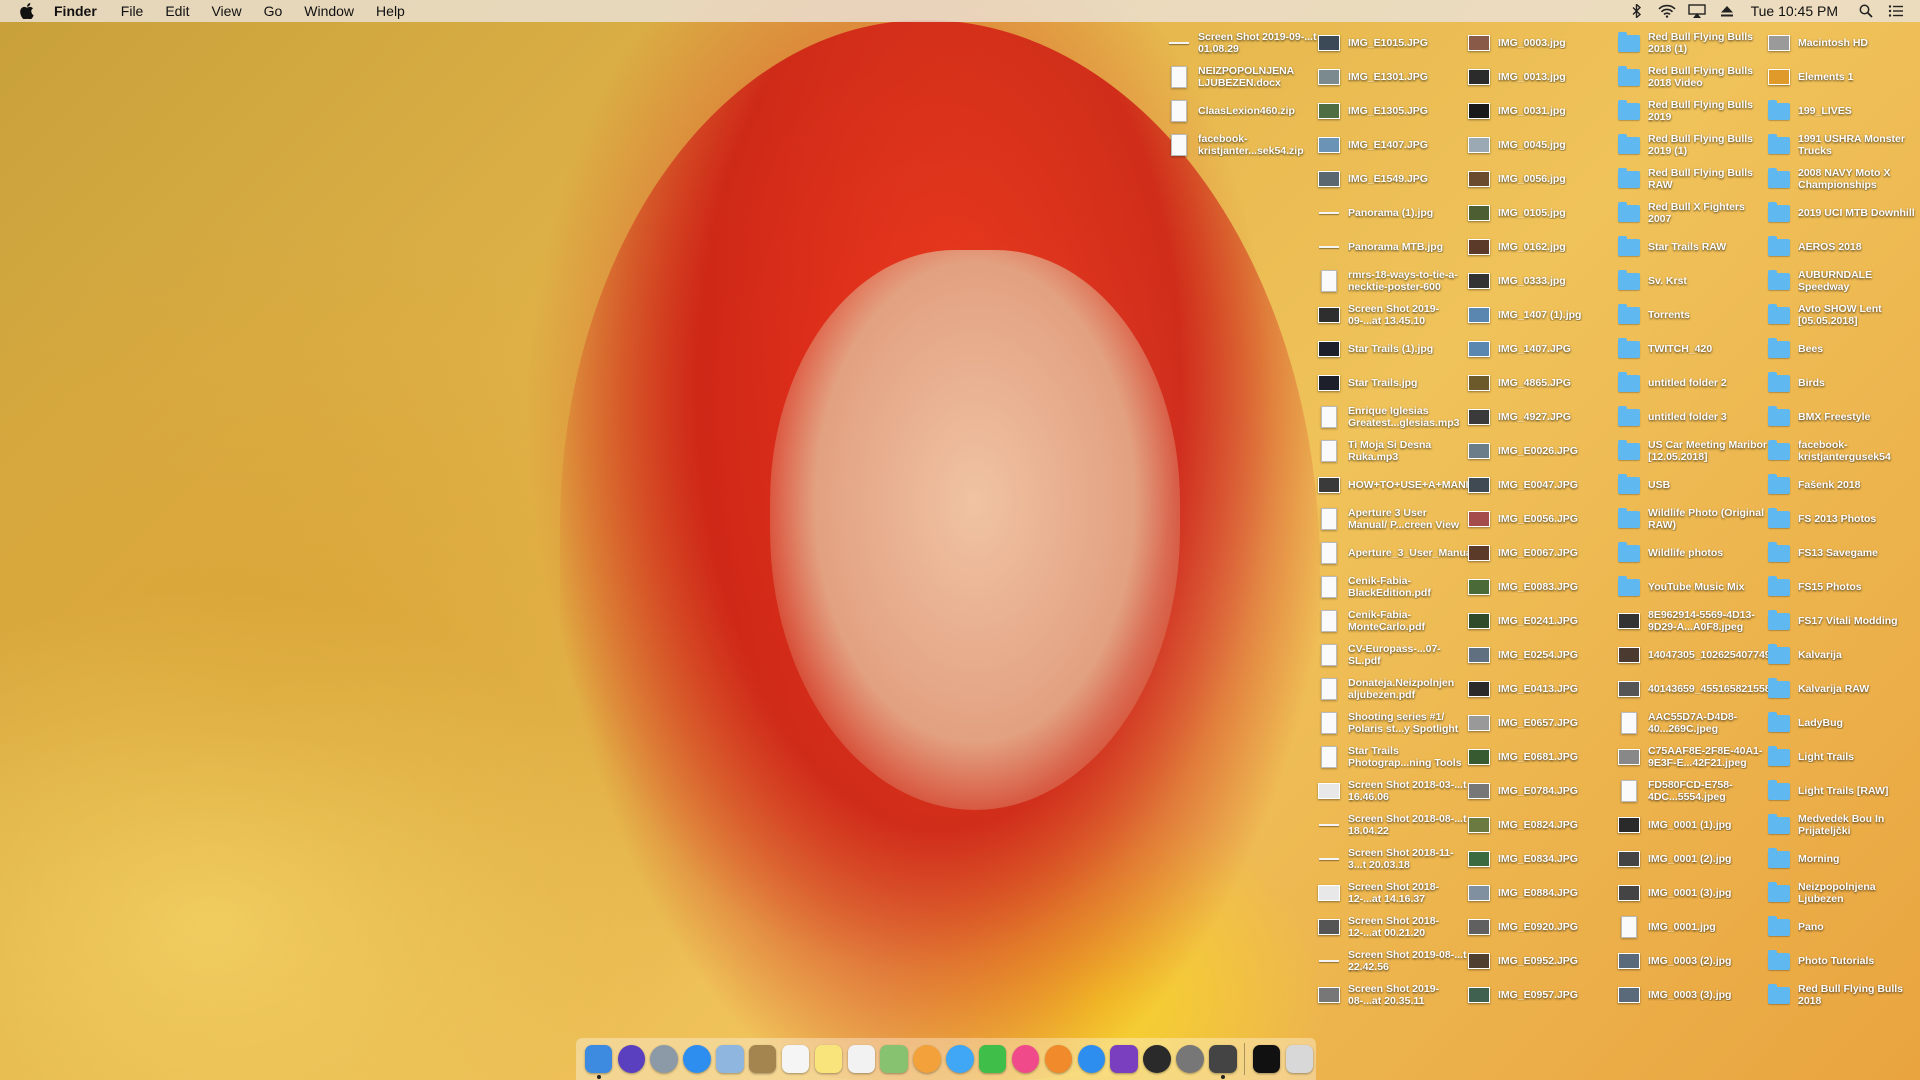  Describe the element at coordinates (1543, 145) in the screenshot. I see `desktop-item: IMG_0045.jpg` at that location.